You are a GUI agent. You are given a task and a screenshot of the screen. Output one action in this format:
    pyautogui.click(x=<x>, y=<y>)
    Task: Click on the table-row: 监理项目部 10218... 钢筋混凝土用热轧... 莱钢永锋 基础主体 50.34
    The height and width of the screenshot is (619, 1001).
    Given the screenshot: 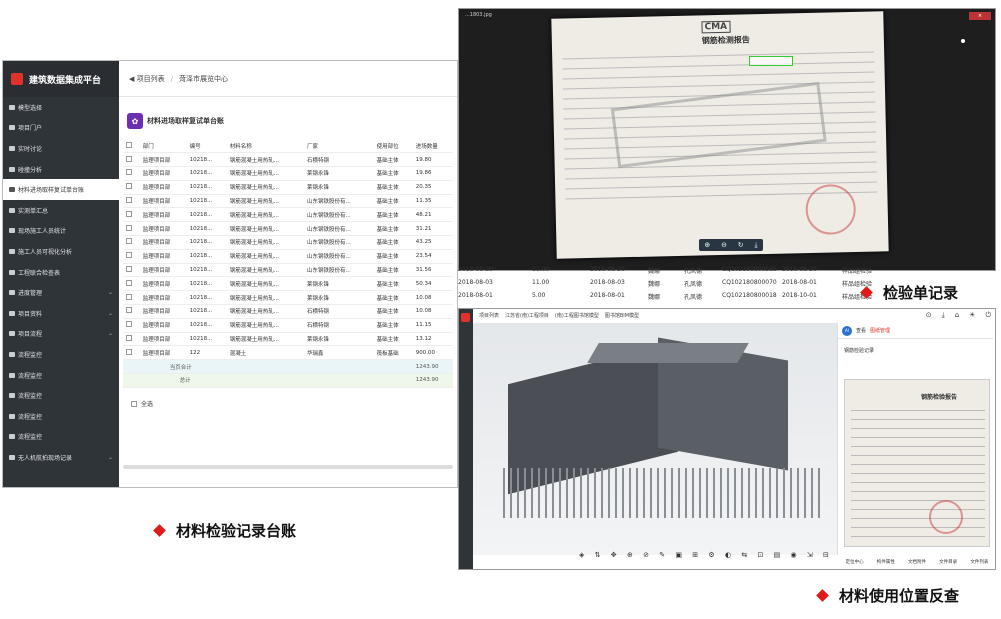 What is the action you would take?
    pyautogui.click(x=288, y=284)
    